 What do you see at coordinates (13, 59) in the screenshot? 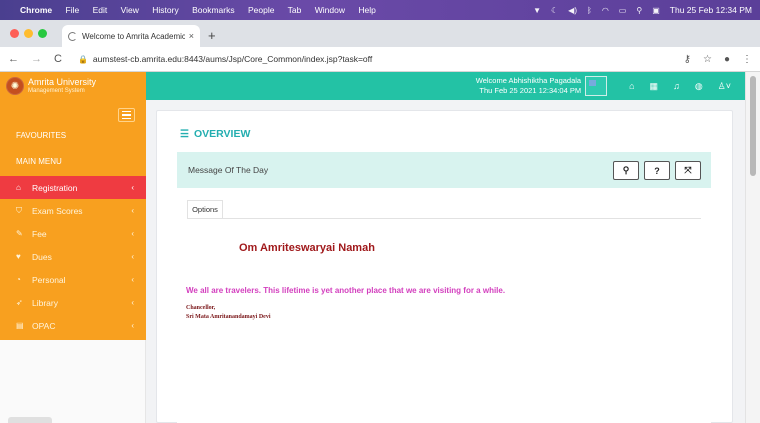
I see `back-arrow-icon: ←` at bounding box center [13, 59].